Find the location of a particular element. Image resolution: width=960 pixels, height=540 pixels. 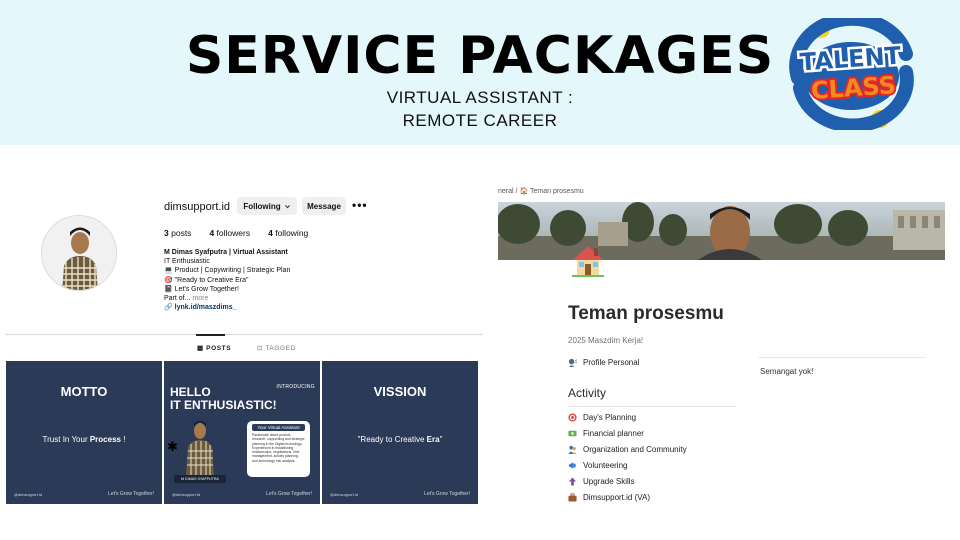

bio-link: lynk.id/maszdims_ is located at coordinates (206, 307).